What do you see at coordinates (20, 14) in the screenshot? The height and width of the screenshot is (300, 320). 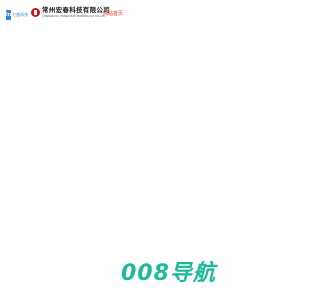 I see `partner-logo-name: 七曲科技` at bounding box center [20, 14].